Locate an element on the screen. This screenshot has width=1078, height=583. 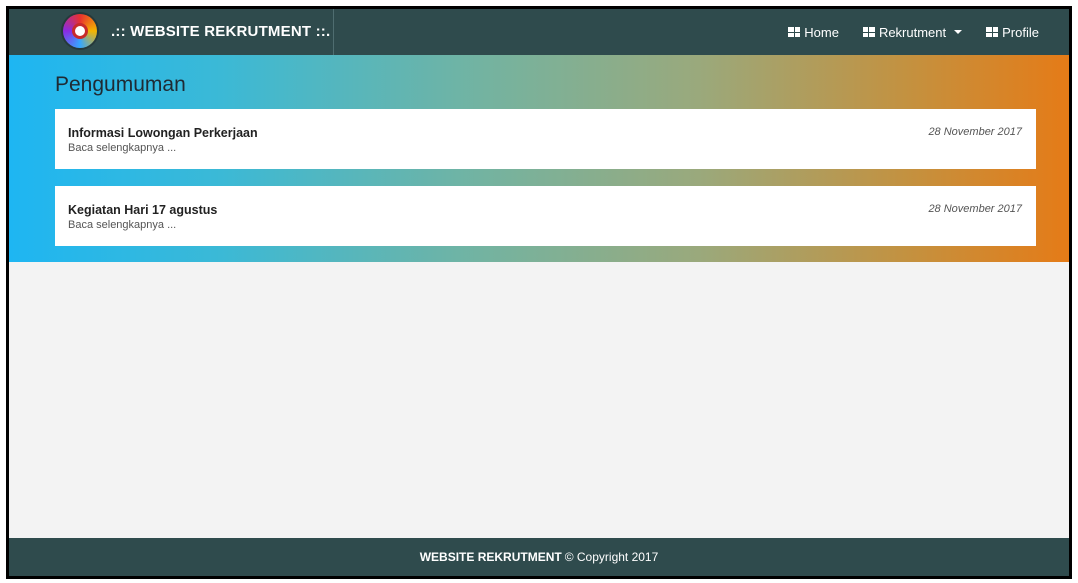
announcement-title: Kegiatan Hari 17 agustus is located at coordinates (142, 210).